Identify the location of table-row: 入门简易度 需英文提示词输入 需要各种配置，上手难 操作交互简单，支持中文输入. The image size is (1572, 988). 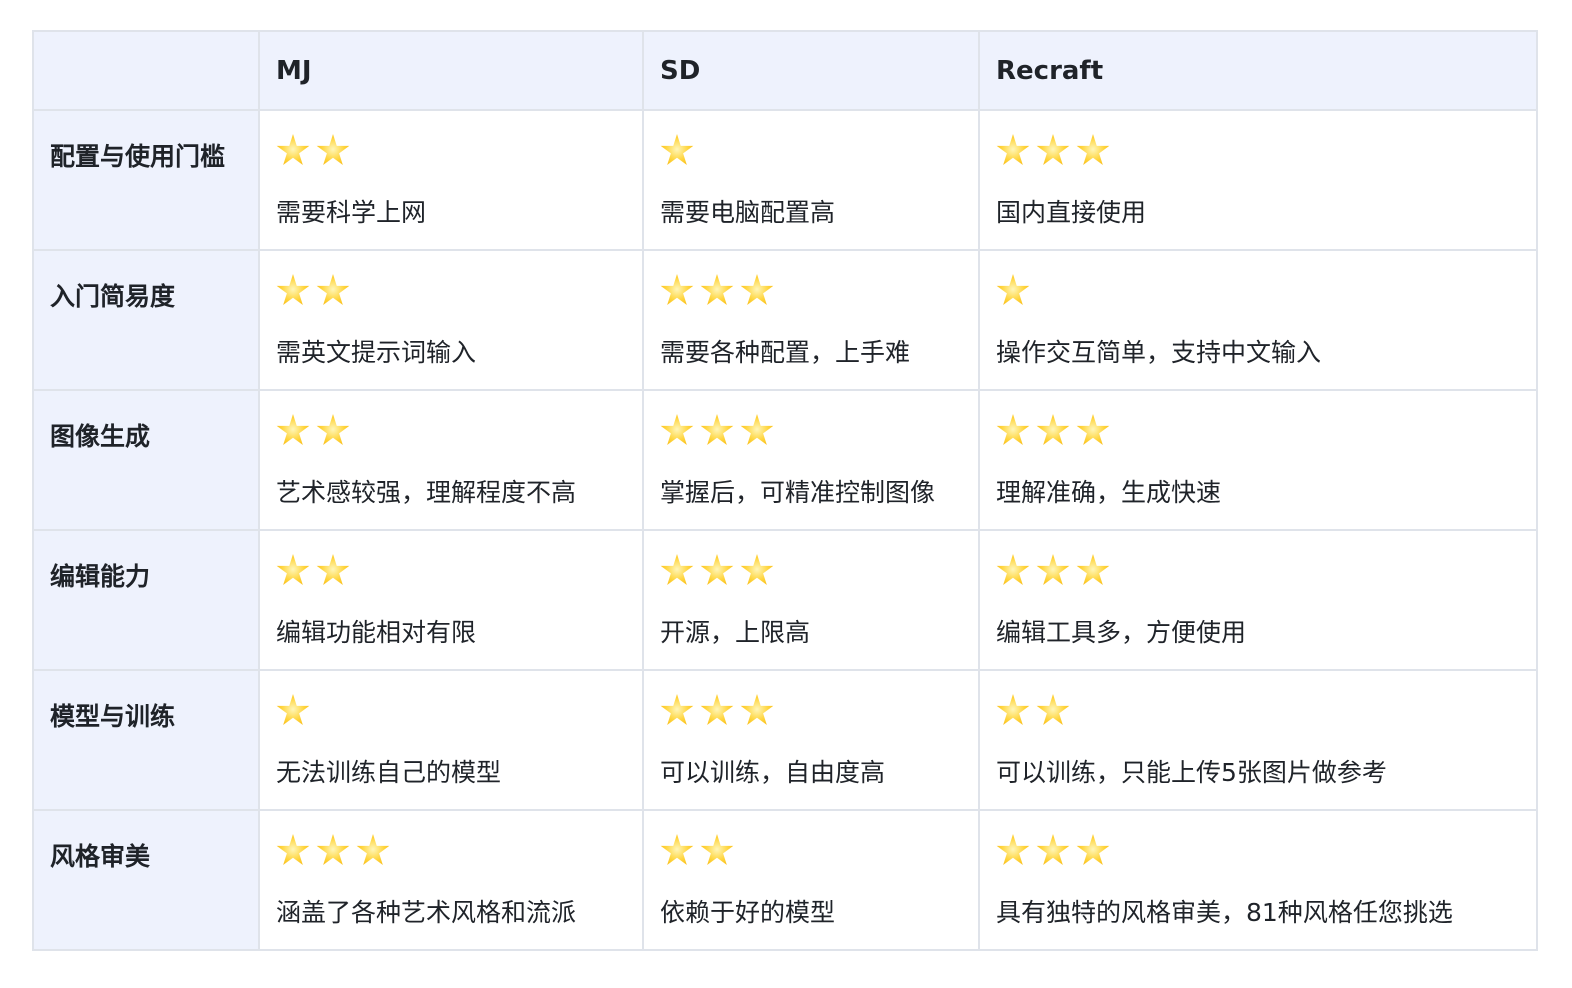
(785, 320).